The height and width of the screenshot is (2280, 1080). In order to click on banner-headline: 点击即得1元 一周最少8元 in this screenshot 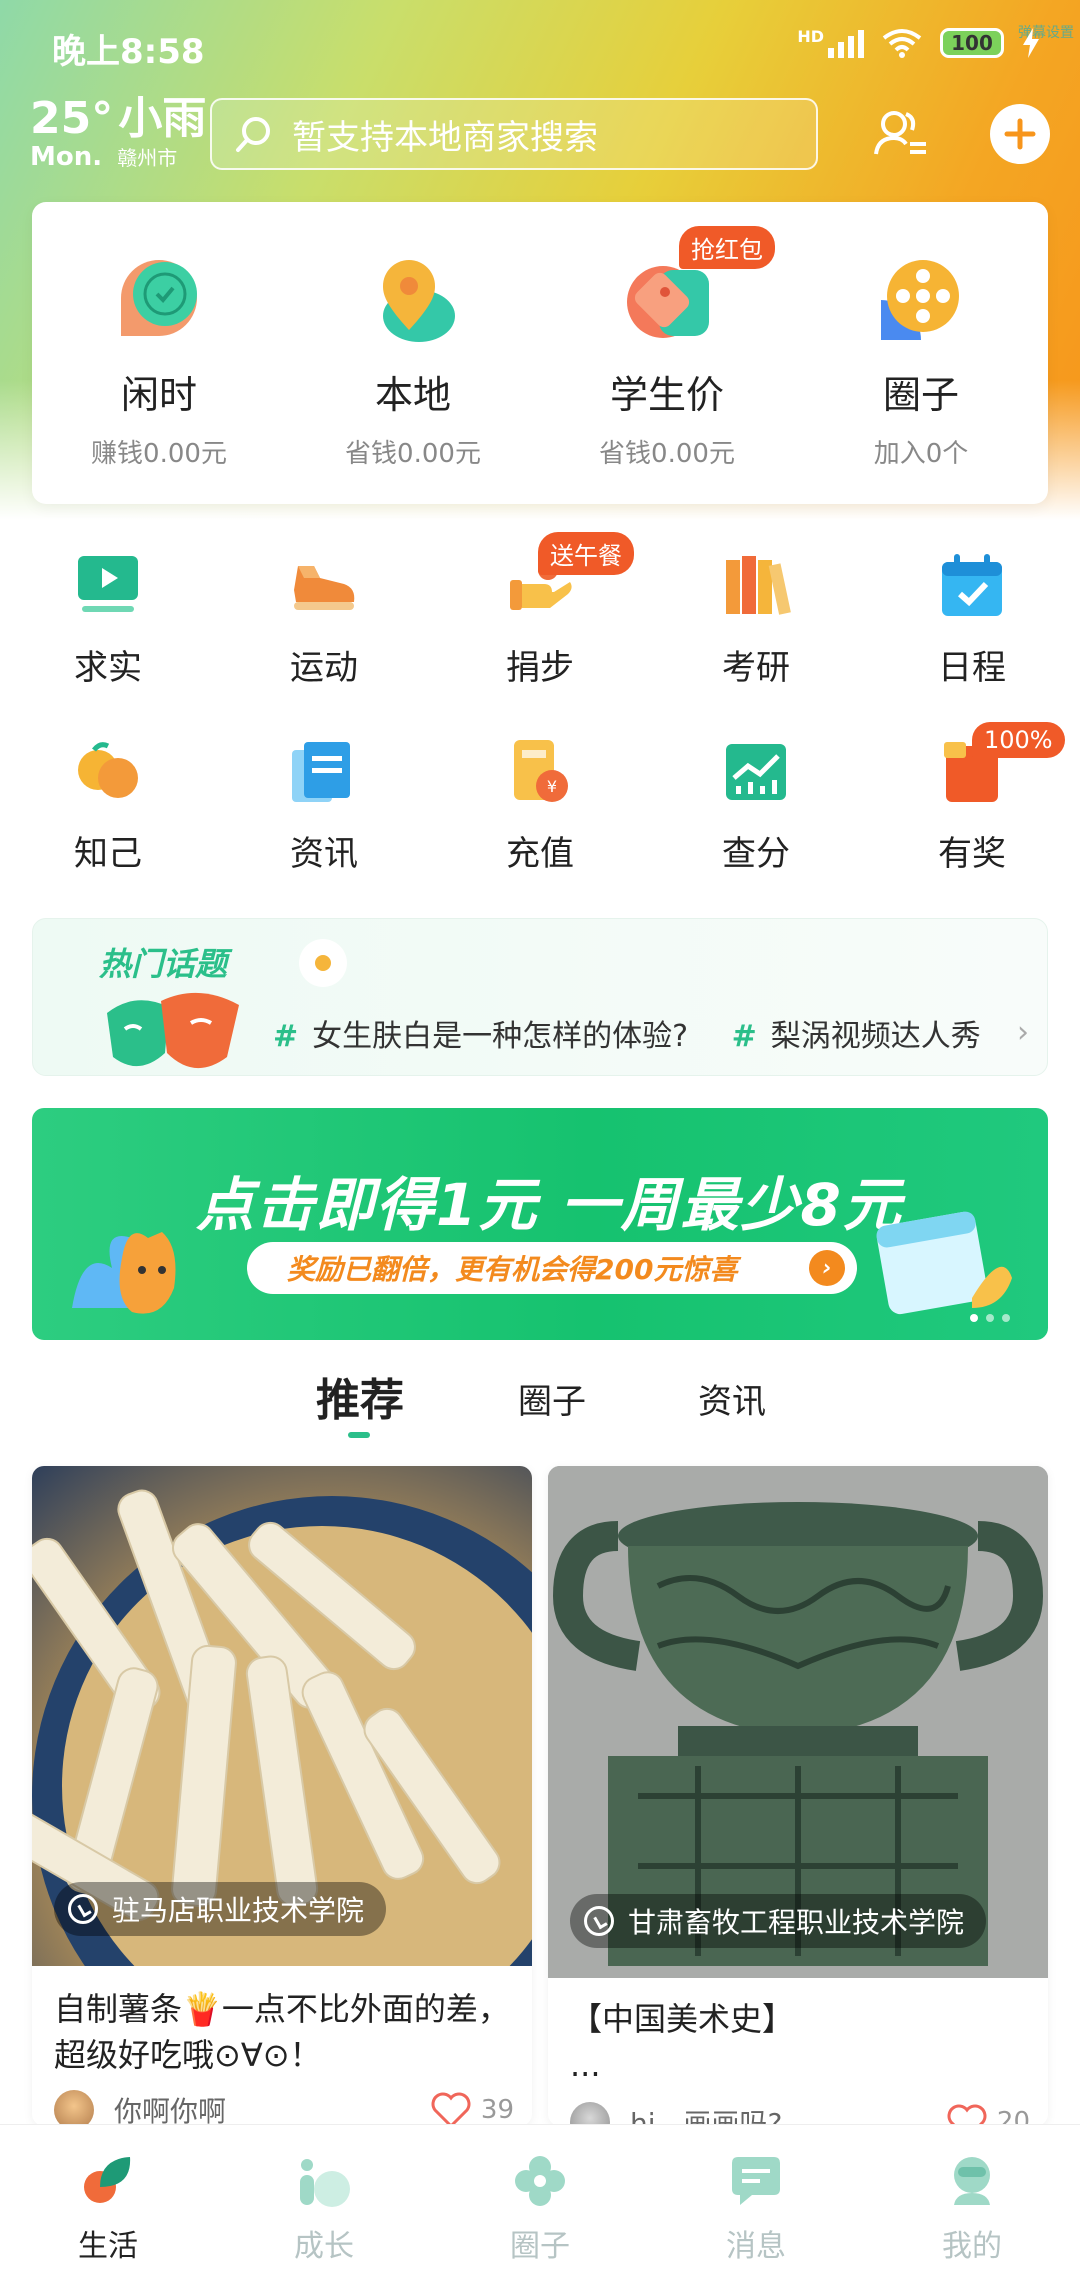, I will do `click(549, 1205)`.